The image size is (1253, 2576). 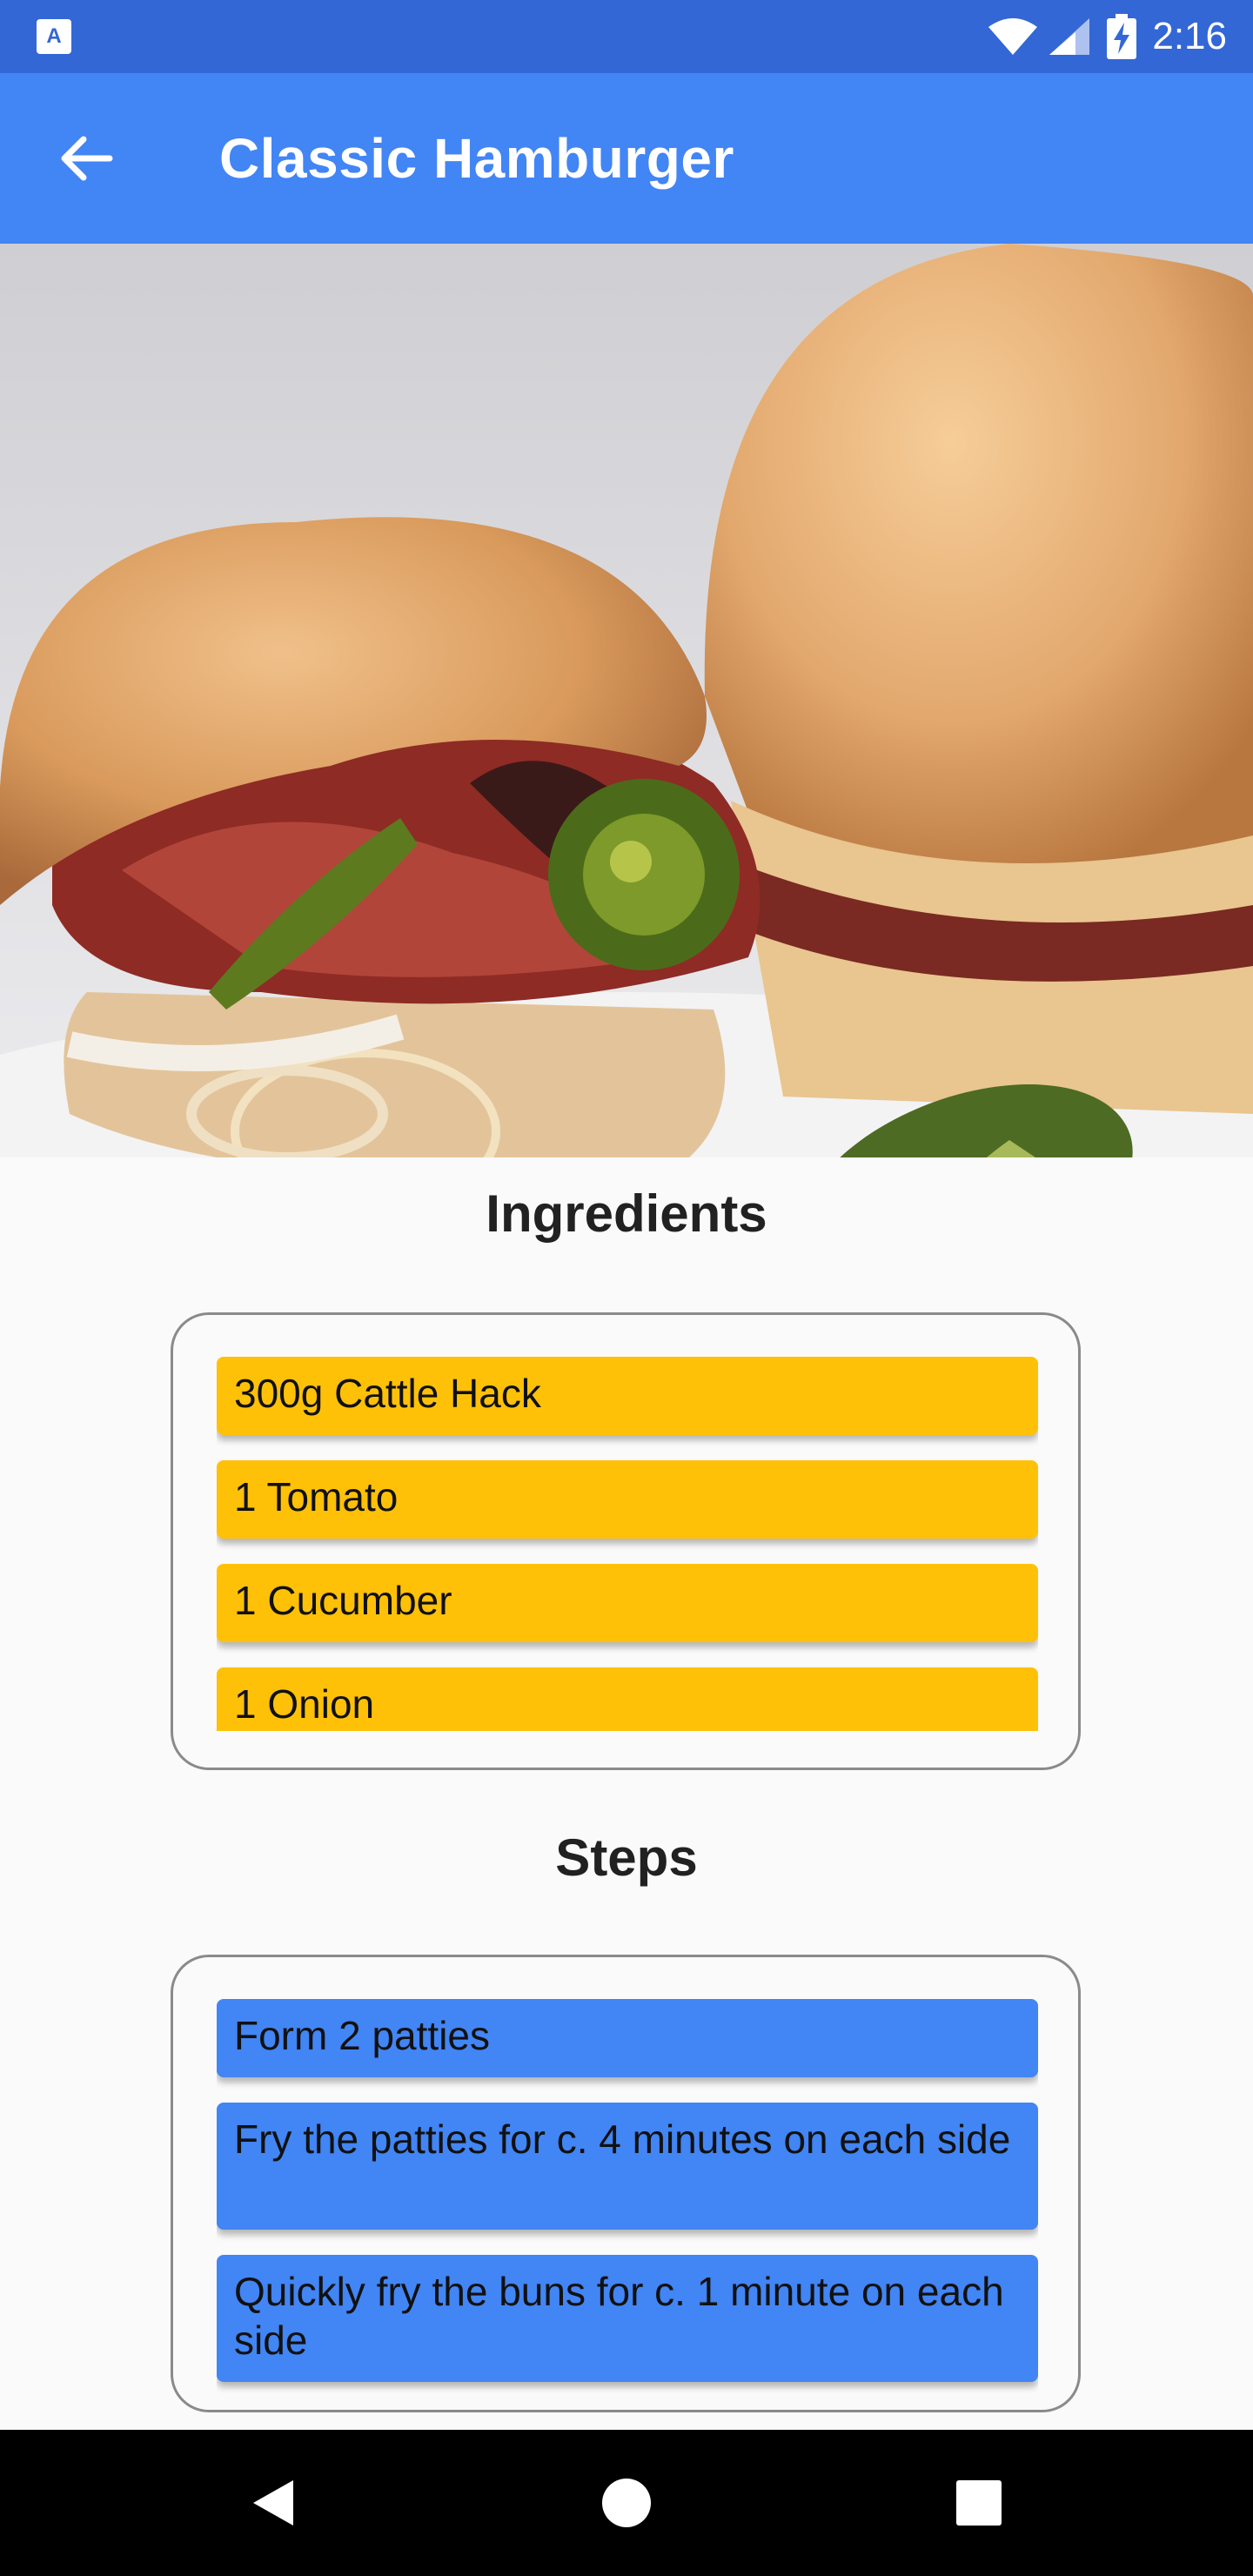 I want to click on page-title: Classic Hamburger, so click(x=476, y=158).